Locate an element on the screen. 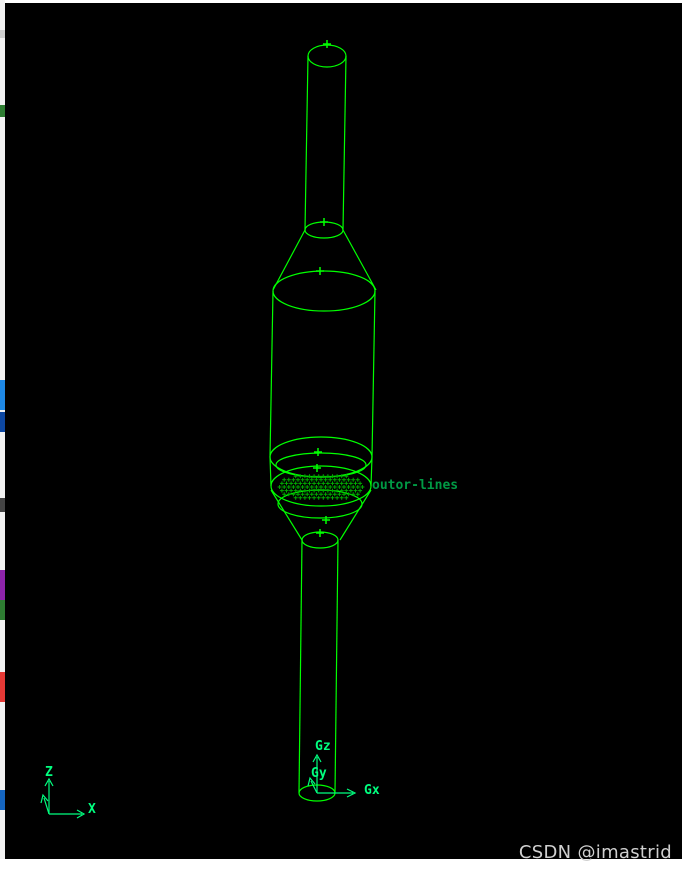 This screenshot has width=686, height=869. watermark-text: CSDN @imastrid is located at coordinates (595, 852).